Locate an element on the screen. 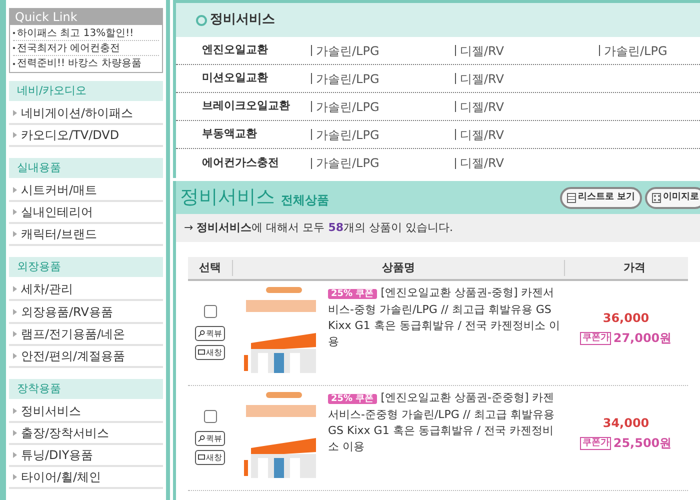  sidebar-item: 카오디오/TV/DVD is located at coordinates (86, 136).